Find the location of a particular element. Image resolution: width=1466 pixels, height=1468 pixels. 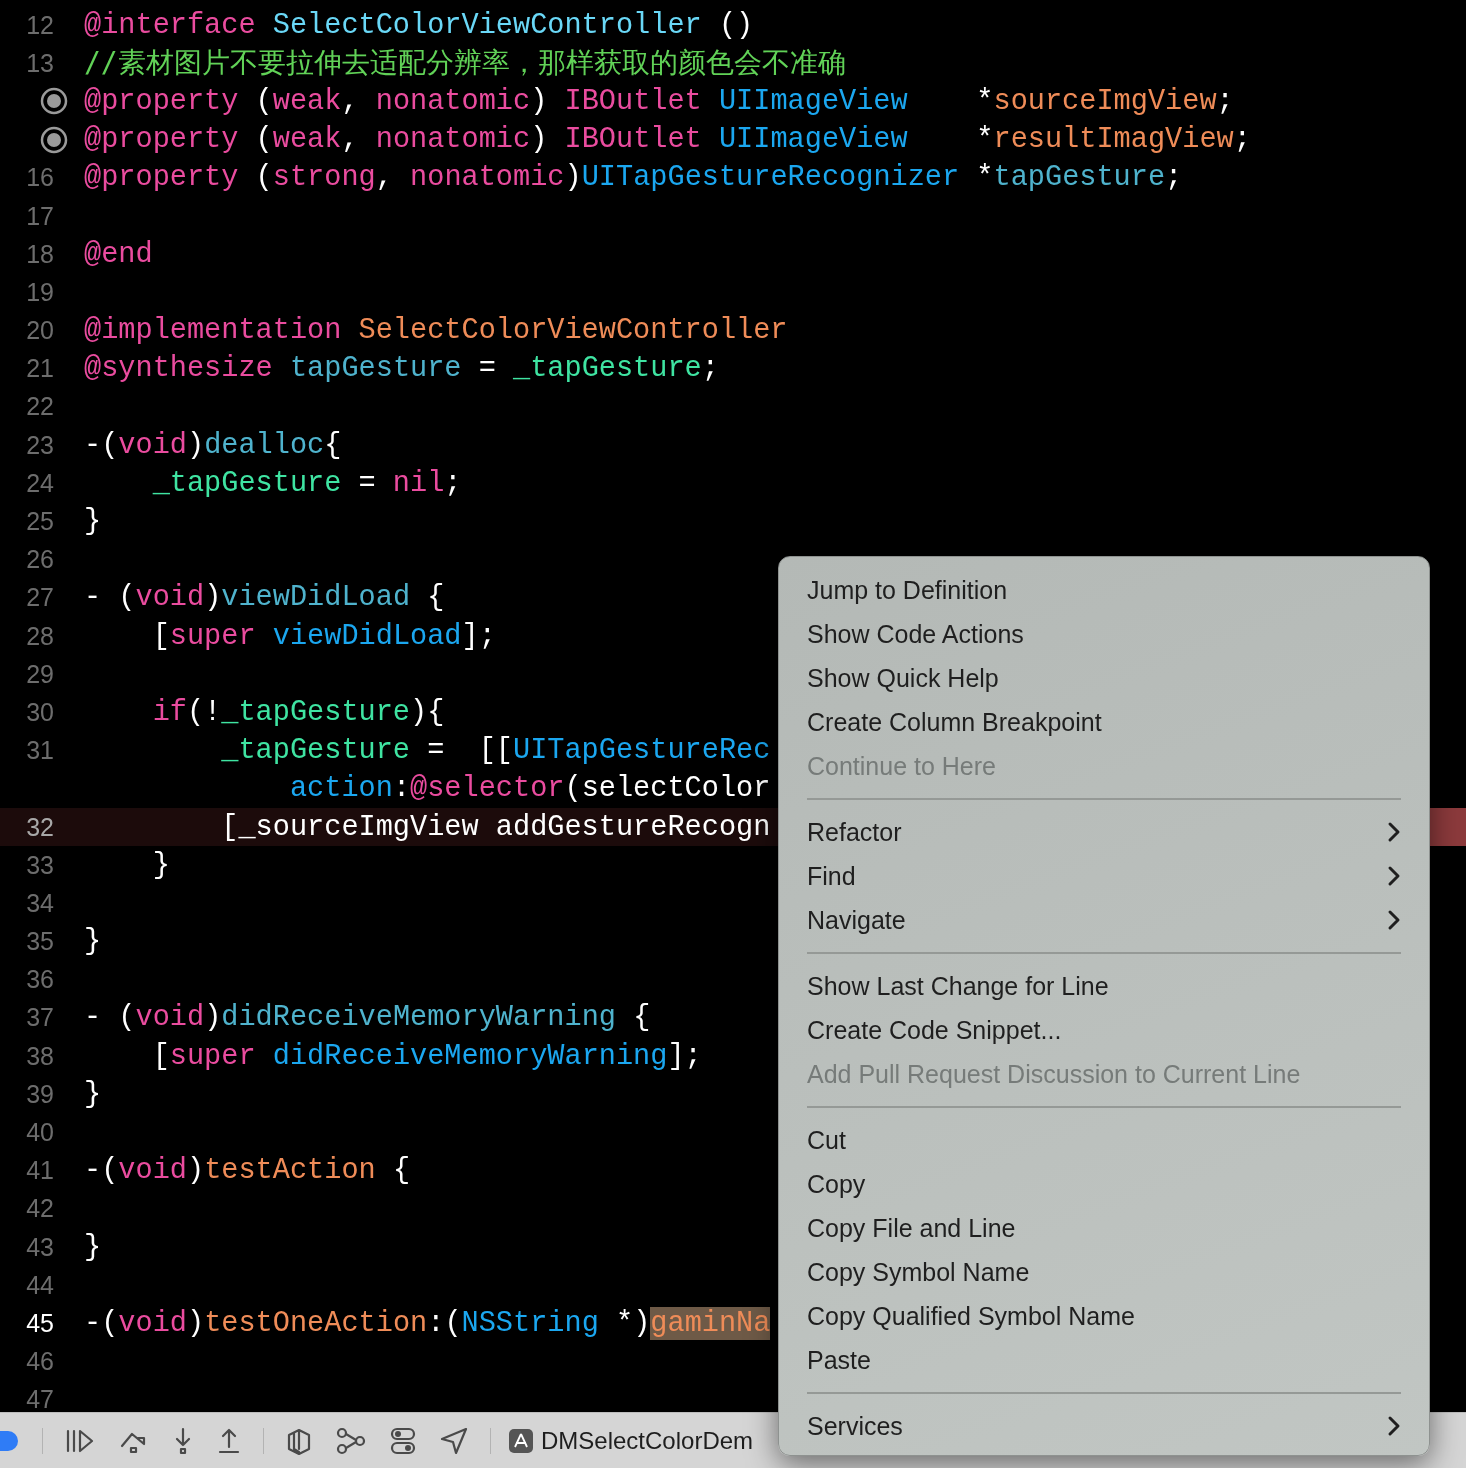

code-line: _tapGesture = nil; is located at coordinates (307, 483).